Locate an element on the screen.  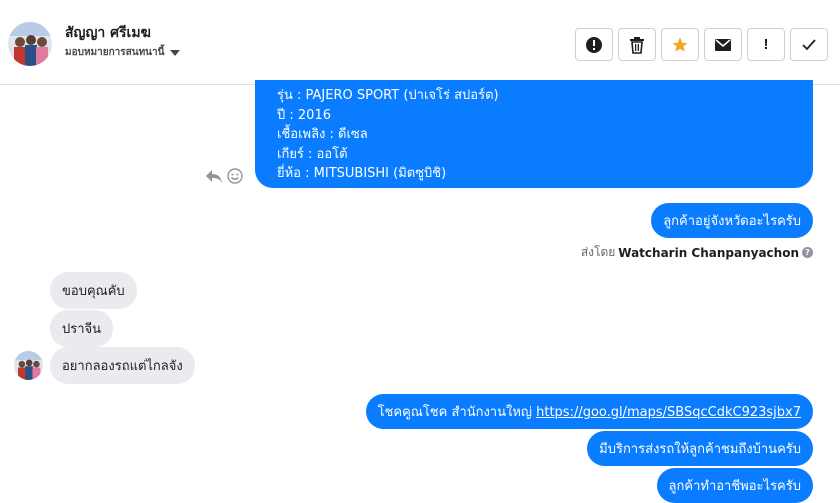
outgoing-message: ลูกค้าอยู่จังหวัดอะไรครับ is located at coordinates (732, 220).